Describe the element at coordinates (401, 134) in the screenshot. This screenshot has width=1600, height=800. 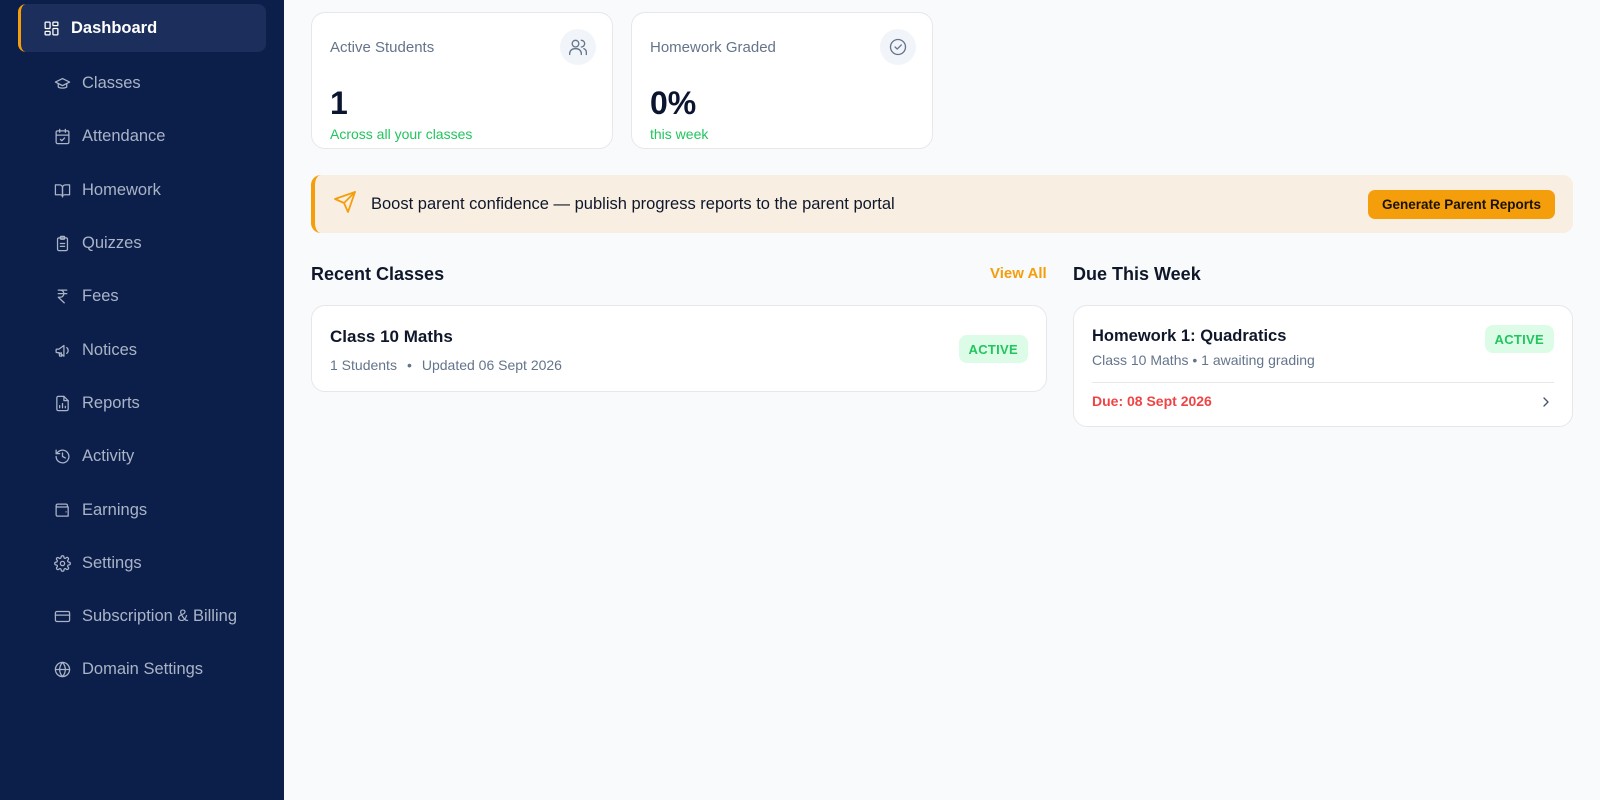
I see `stat-subtext: Across all your classes` at that location.